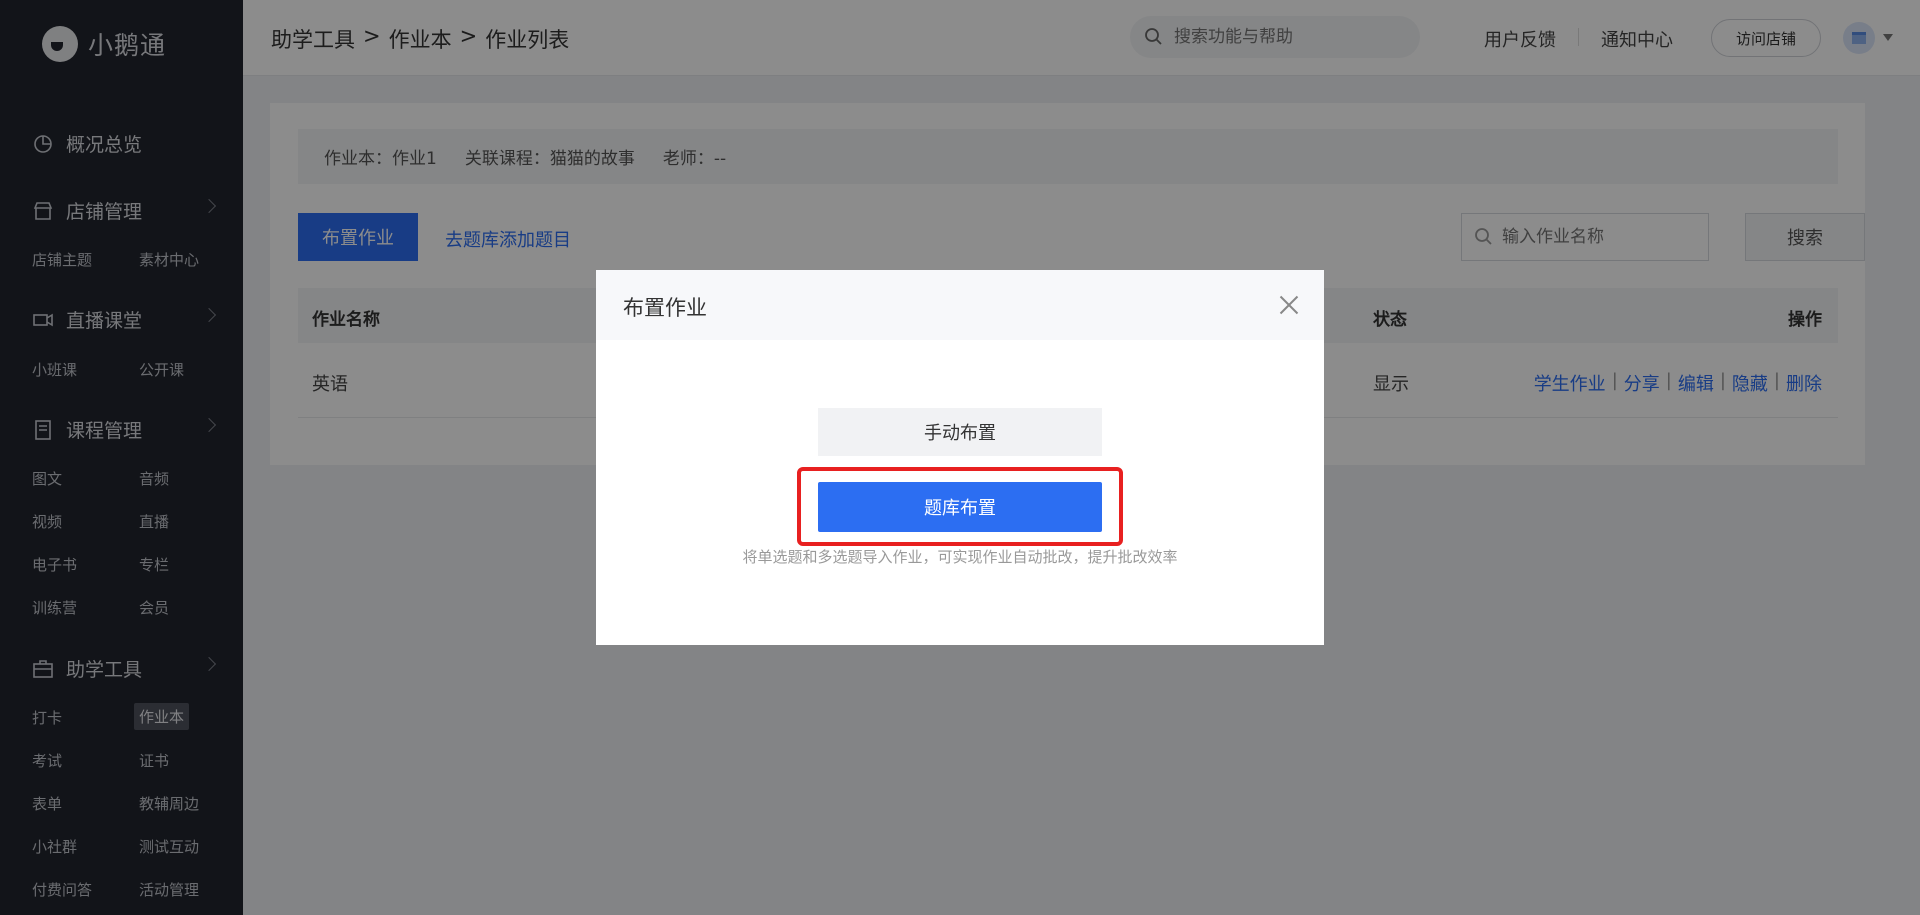 This screenshot has width=1920, height=915. What do you see at coordinates (960, 432) in the screenshot?
I see `manual-assign-button: 手动布置` at bounding box center [960, 432].